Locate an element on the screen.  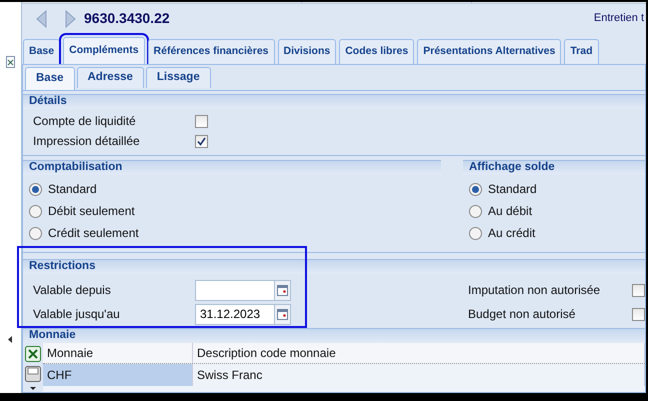
section-header: Monnaie is located at coordinates (334, 335).